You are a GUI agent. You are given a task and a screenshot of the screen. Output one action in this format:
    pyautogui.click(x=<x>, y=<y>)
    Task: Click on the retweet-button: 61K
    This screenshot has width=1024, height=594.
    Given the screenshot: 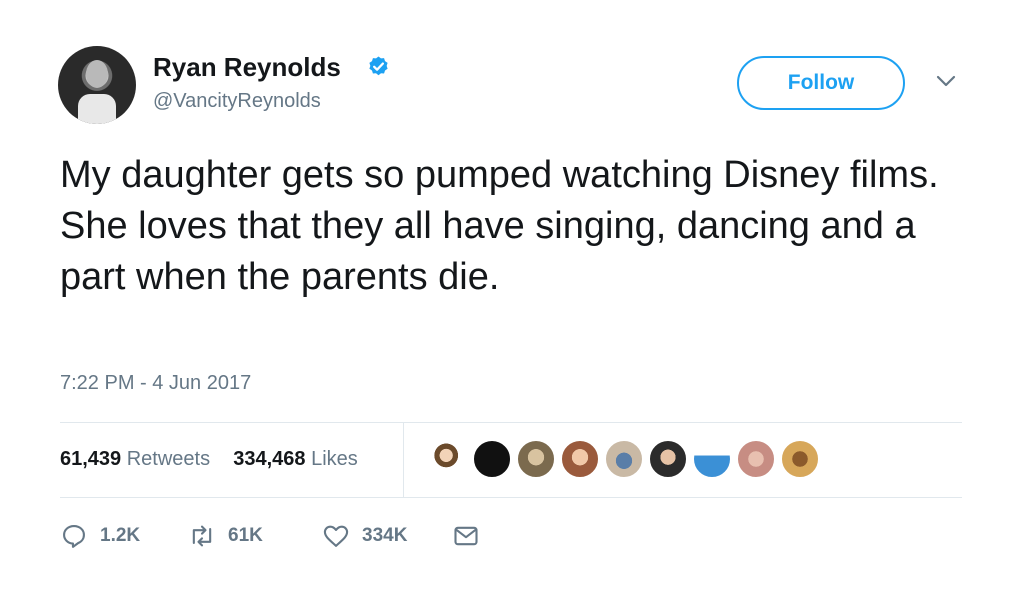 What is the action you would take?
    pyautogui.click(x=225, y=536)
    